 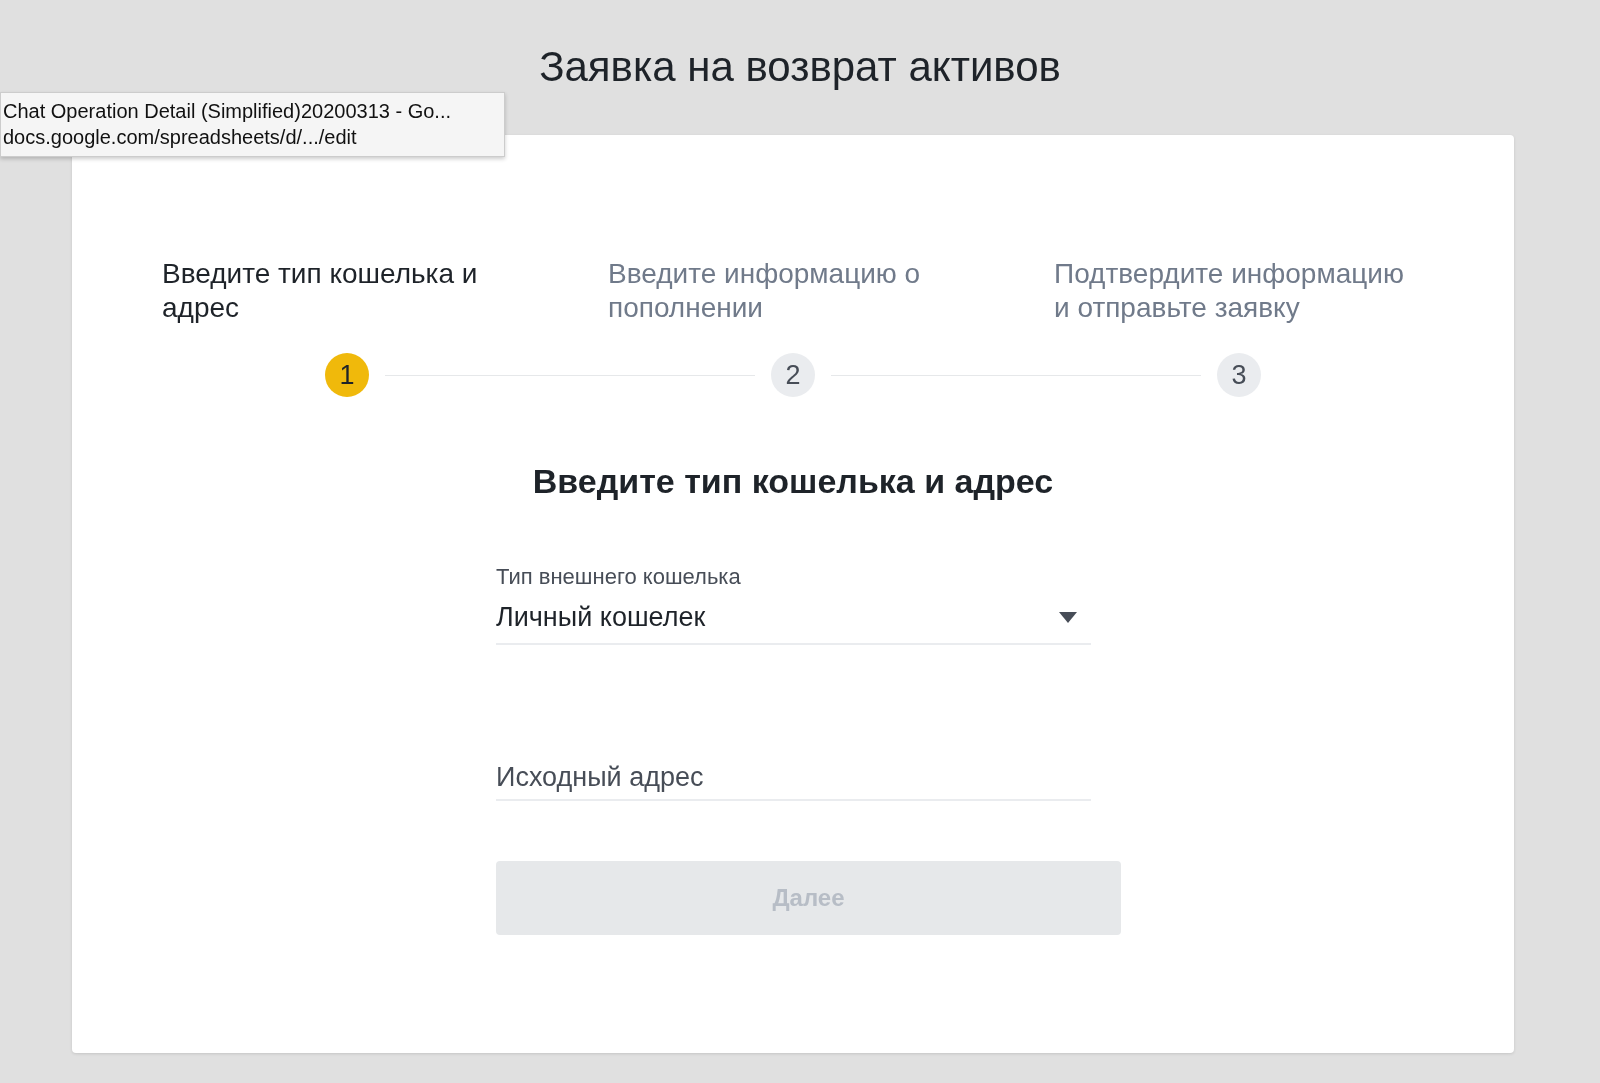 What do you see at coordinates (793, 375) in the screenshot?
I see `step-number: 2` at bounding box center [793, 375].